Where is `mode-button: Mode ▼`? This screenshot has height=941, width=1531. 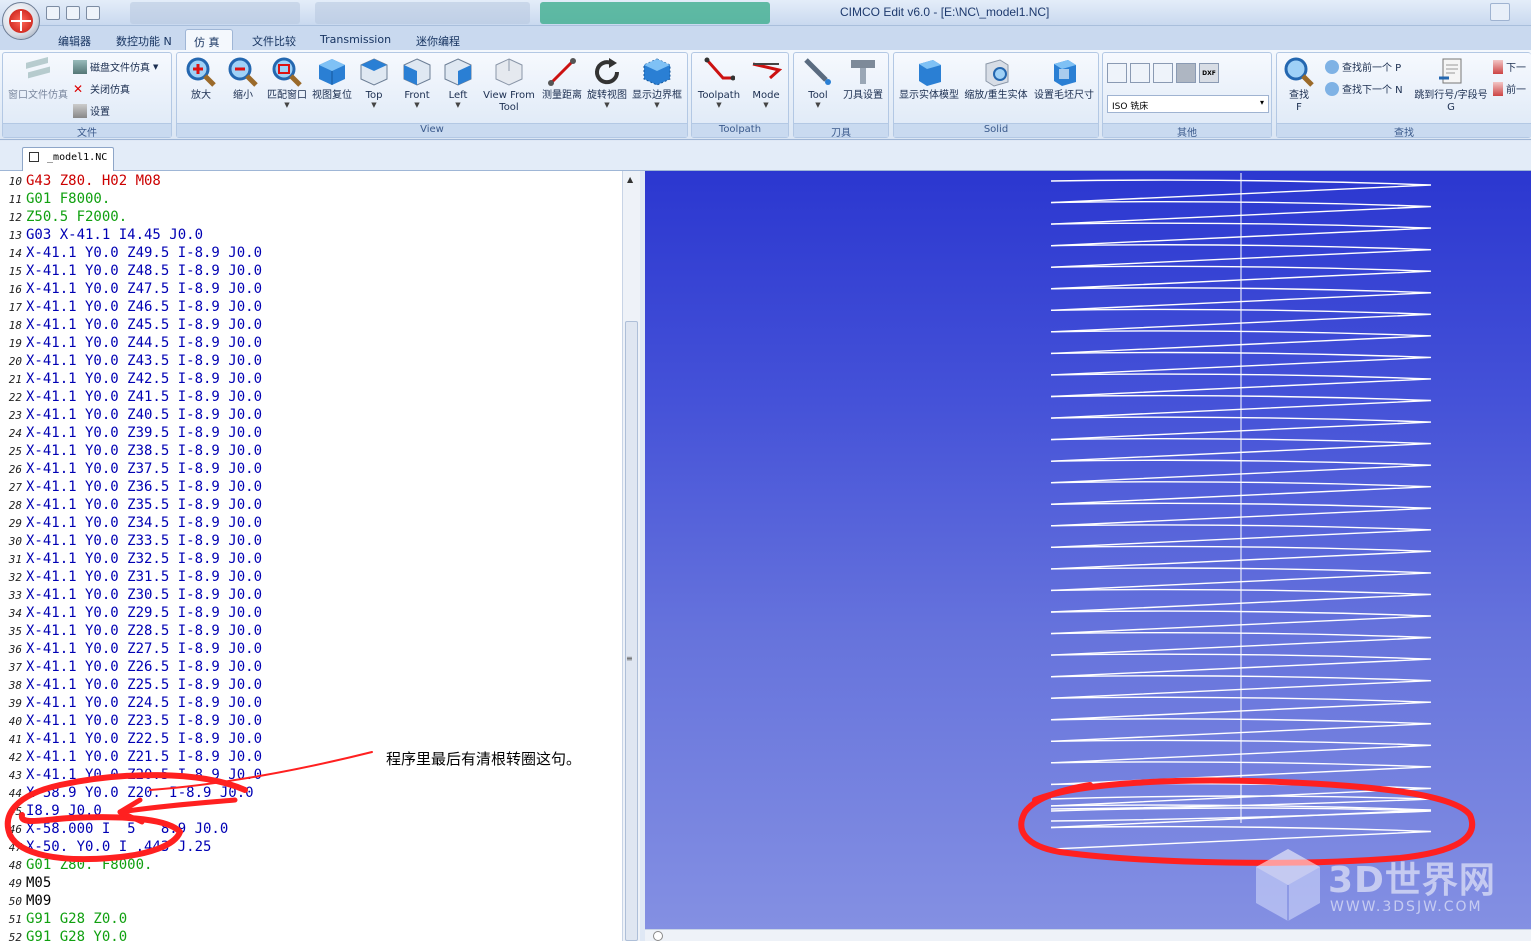 mode-button: Mode ▼ is located at coordinates (766, 82).